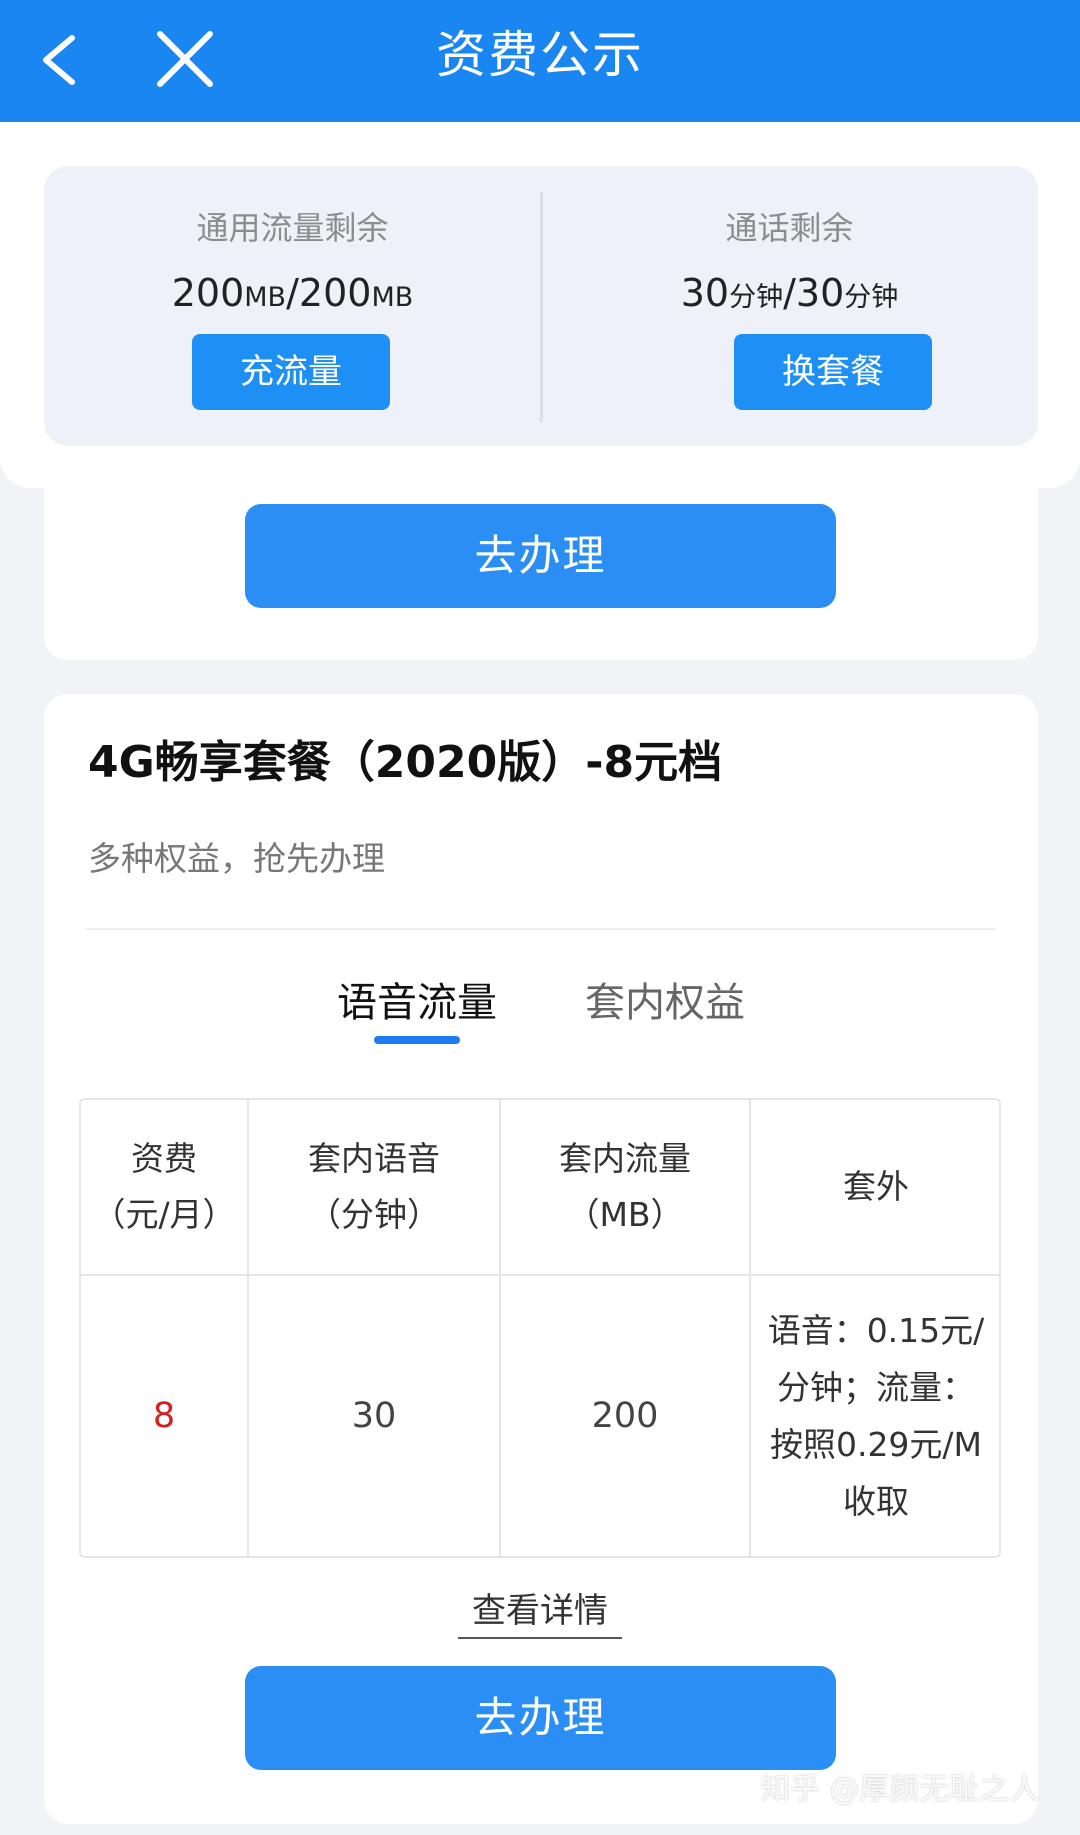  I want to click on recharge-data-button: 充流量, so click(291, 372).